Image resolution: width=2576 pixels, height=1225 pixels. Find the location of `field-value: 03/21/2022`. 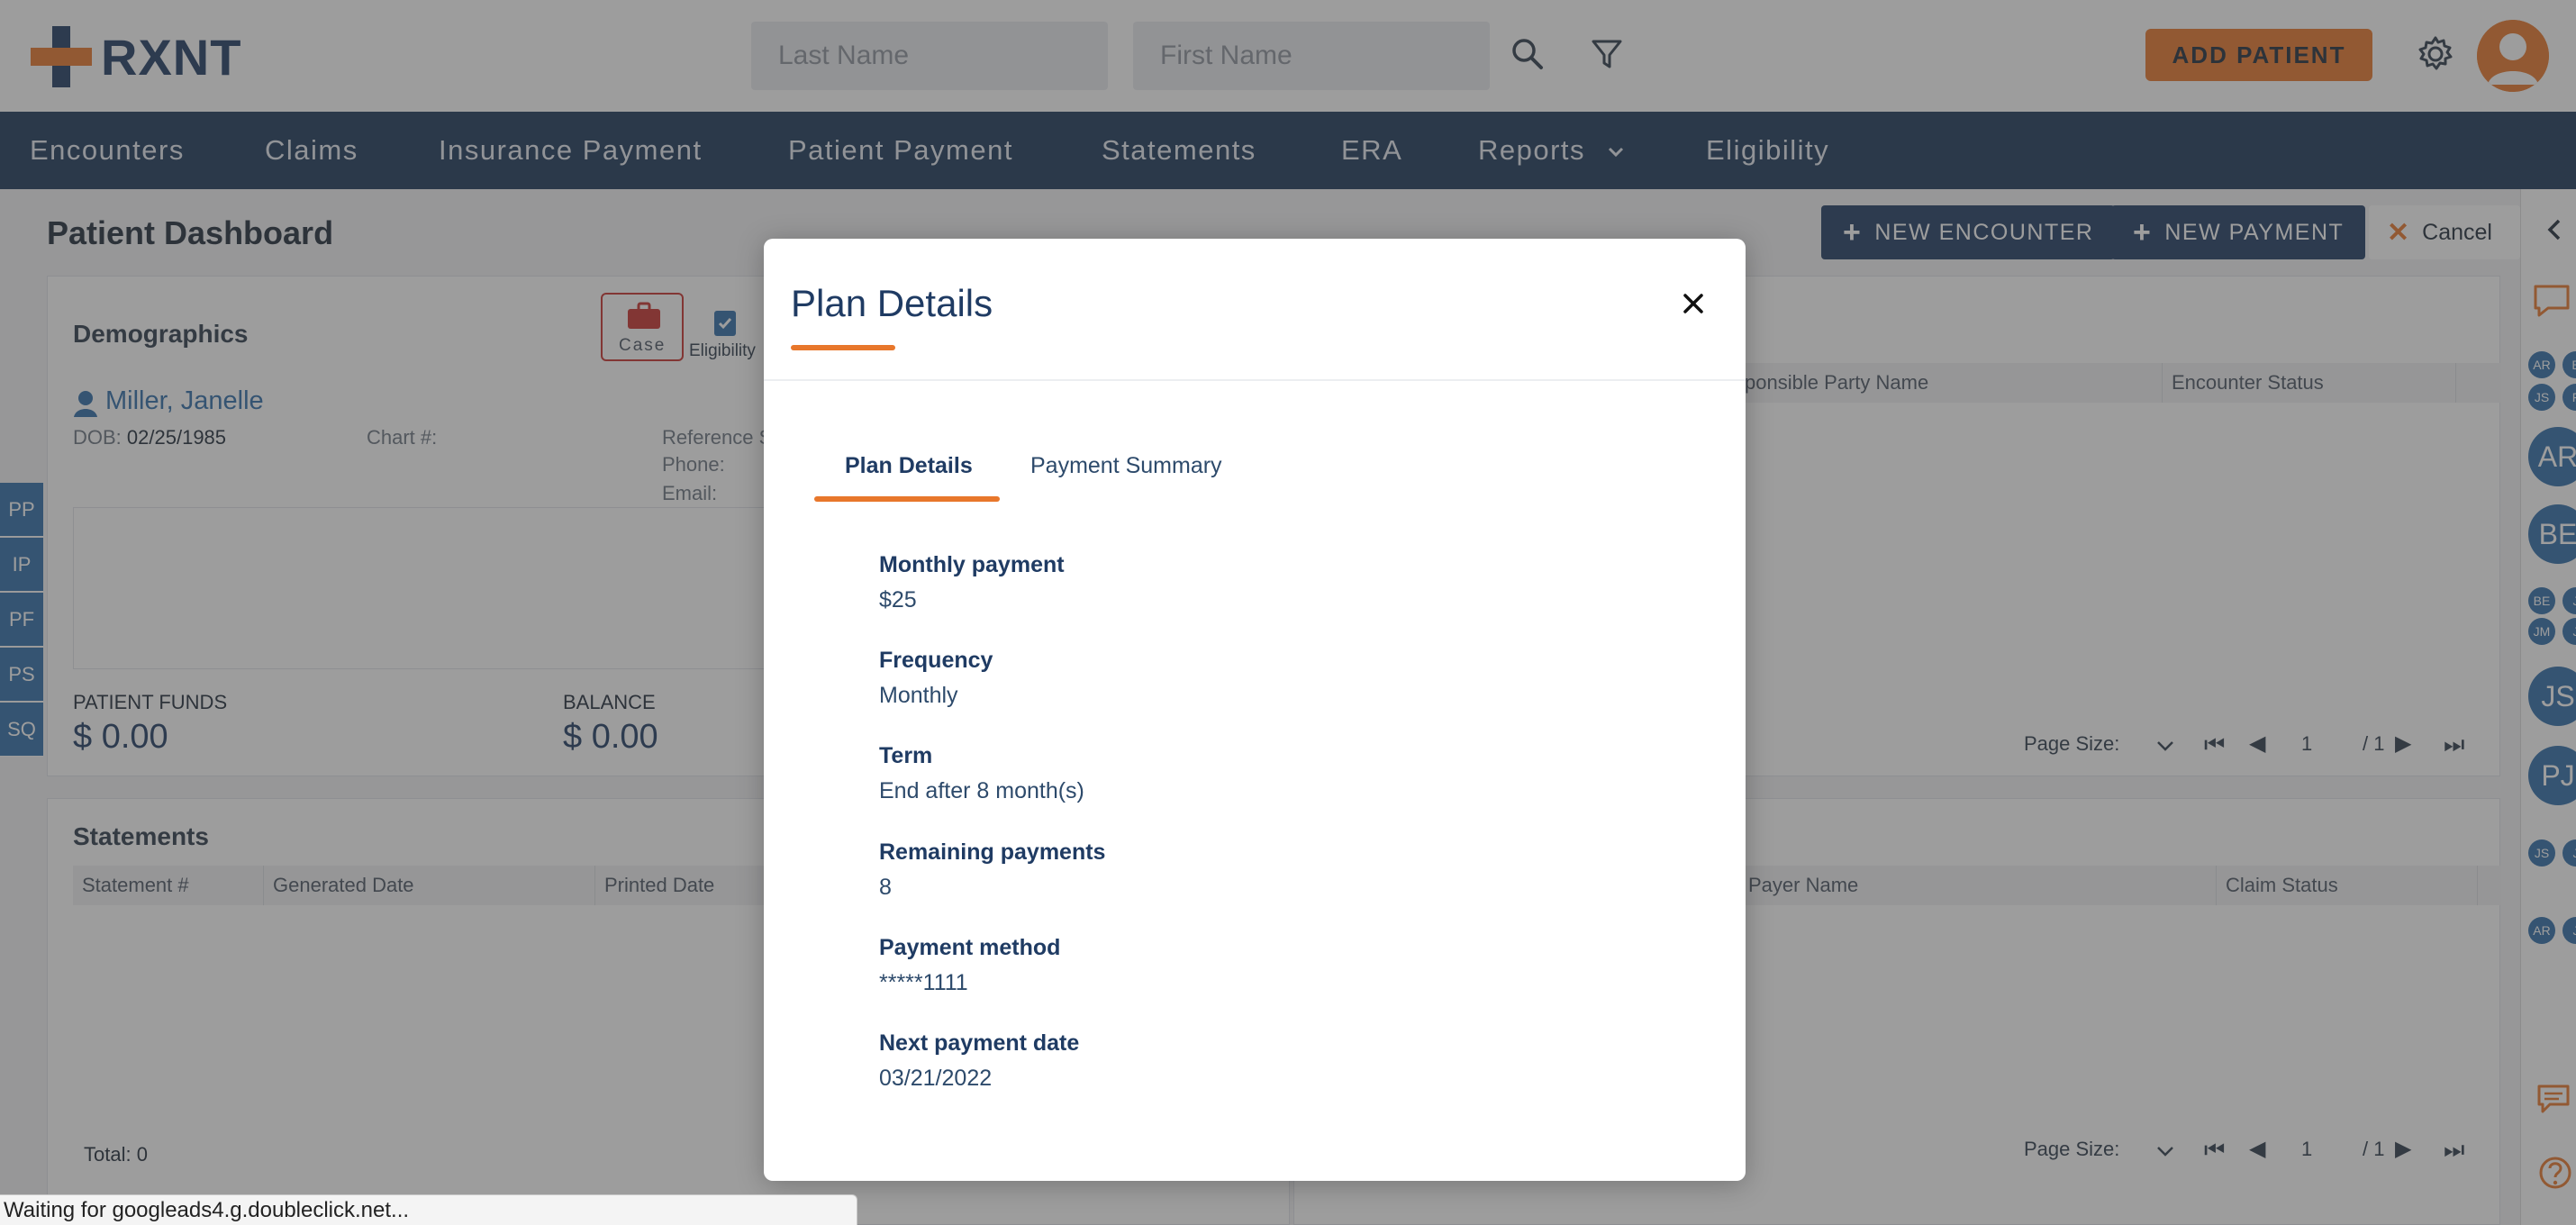

field-value: 03/21/2022 is located at coordinates (936, 1078).